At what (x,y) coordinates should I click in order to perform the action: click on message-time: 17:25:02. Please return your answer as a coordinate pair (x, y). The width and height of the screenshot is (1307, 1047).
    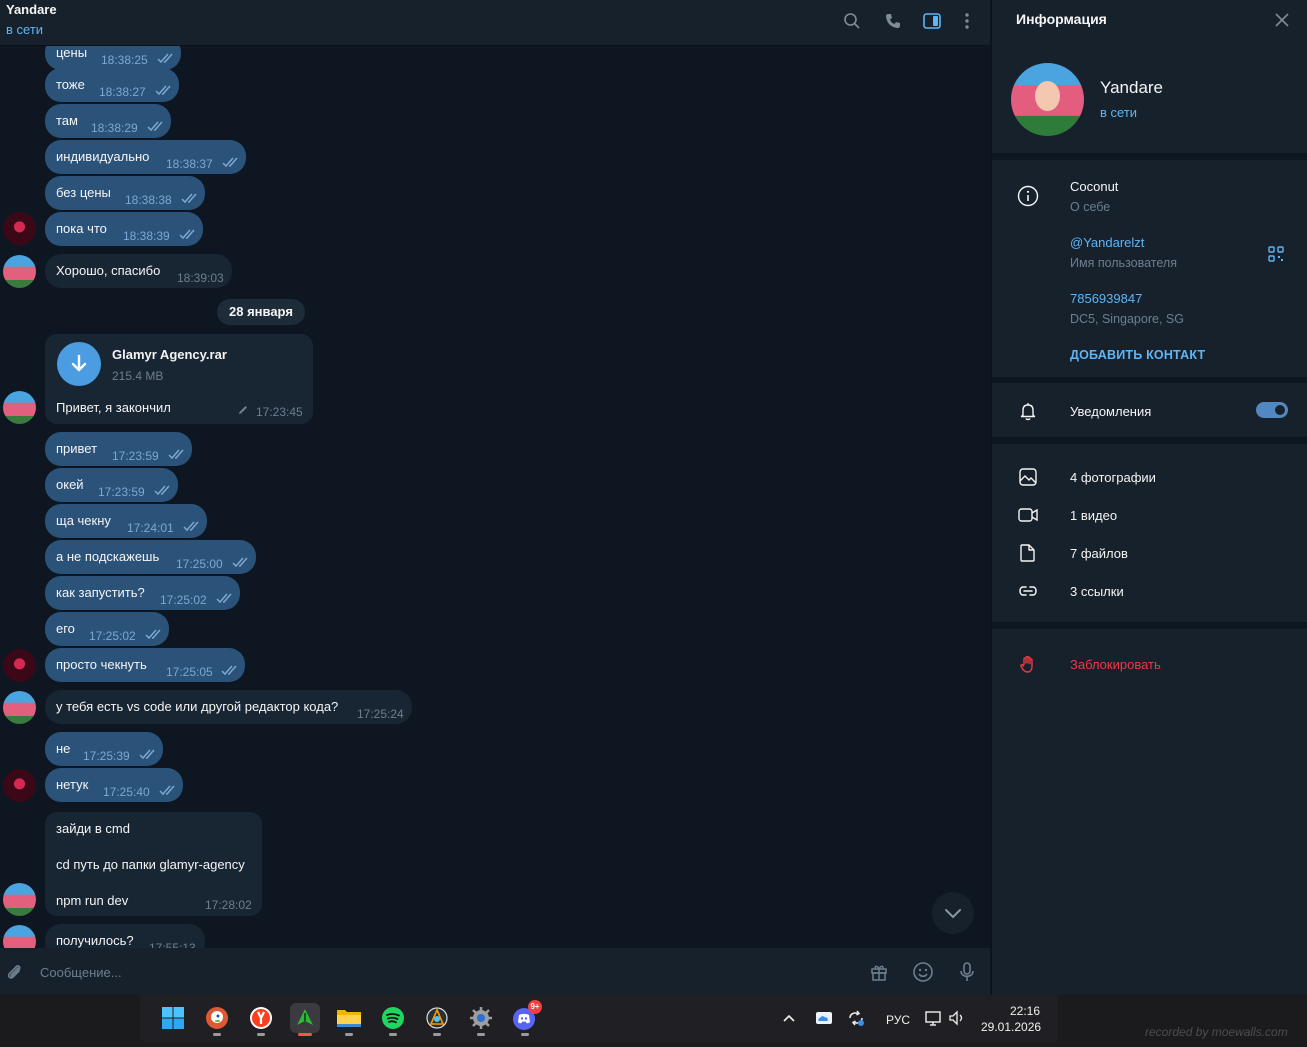
    Looking at the image, I should click on (183, 600).